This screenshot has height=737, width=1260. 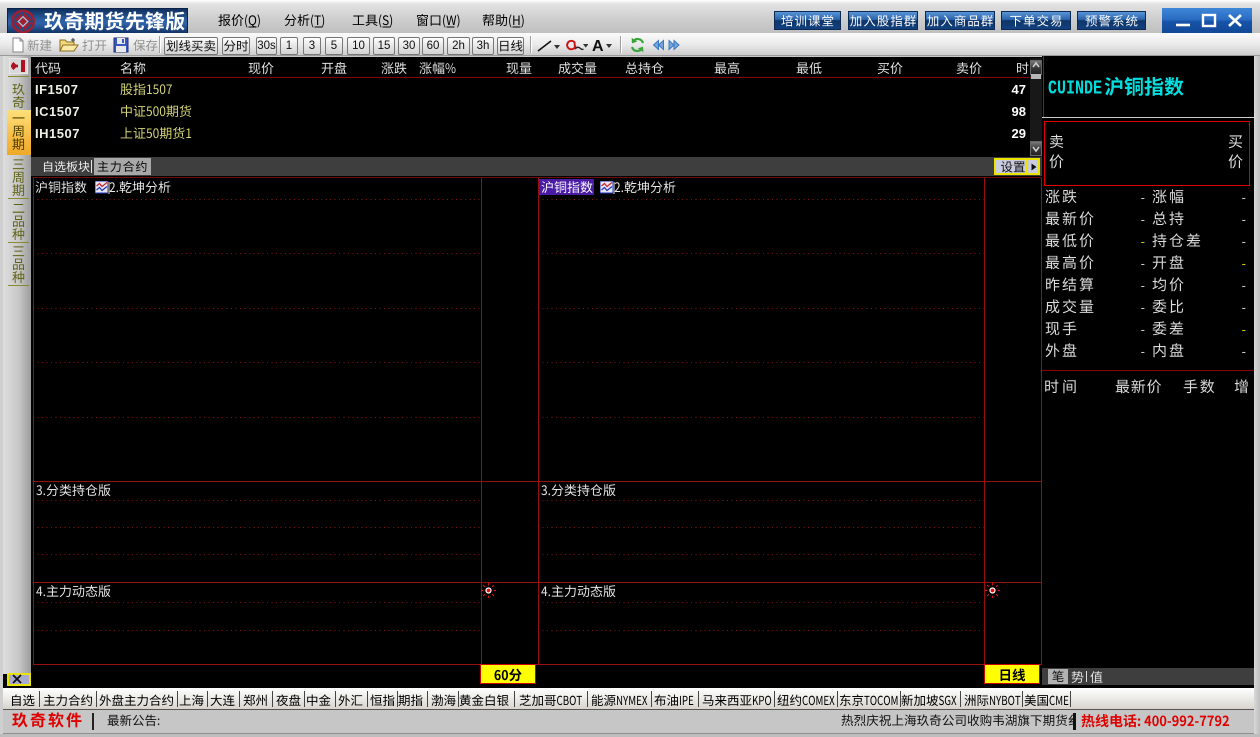 What do you see at coordinates (598, 46) in the screenshot?
I see `svg-text: A` at bounding box center [598, 46].